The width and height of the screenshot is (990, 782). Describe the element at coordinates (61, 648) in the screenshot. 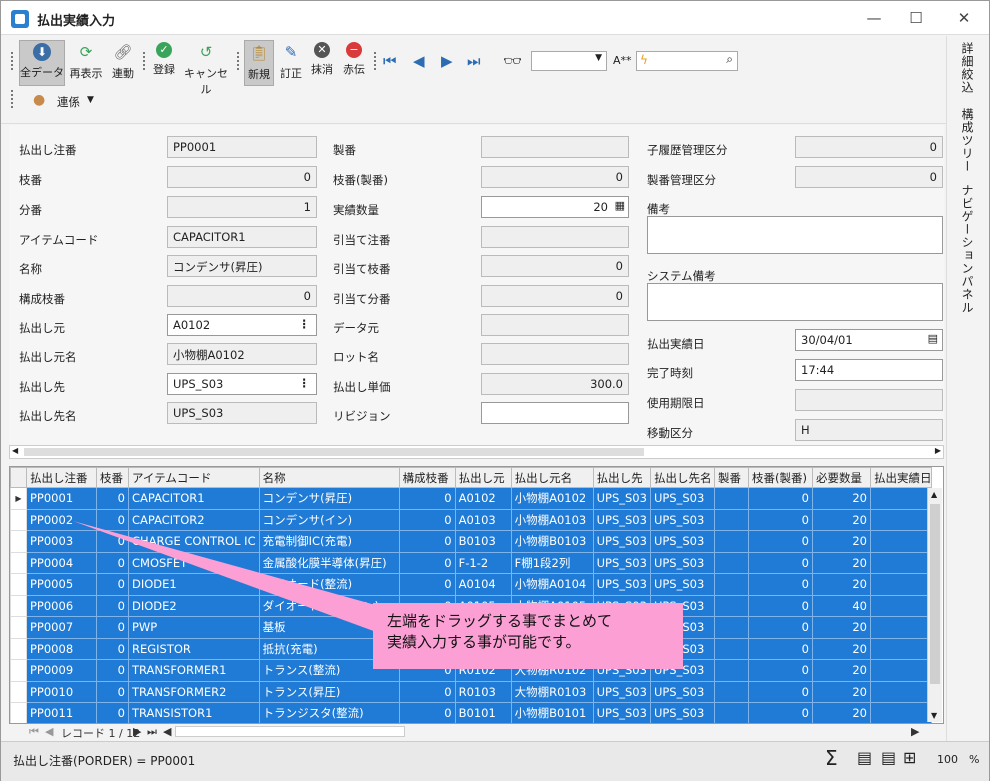

I see `table-cell: PP0008` at that location.